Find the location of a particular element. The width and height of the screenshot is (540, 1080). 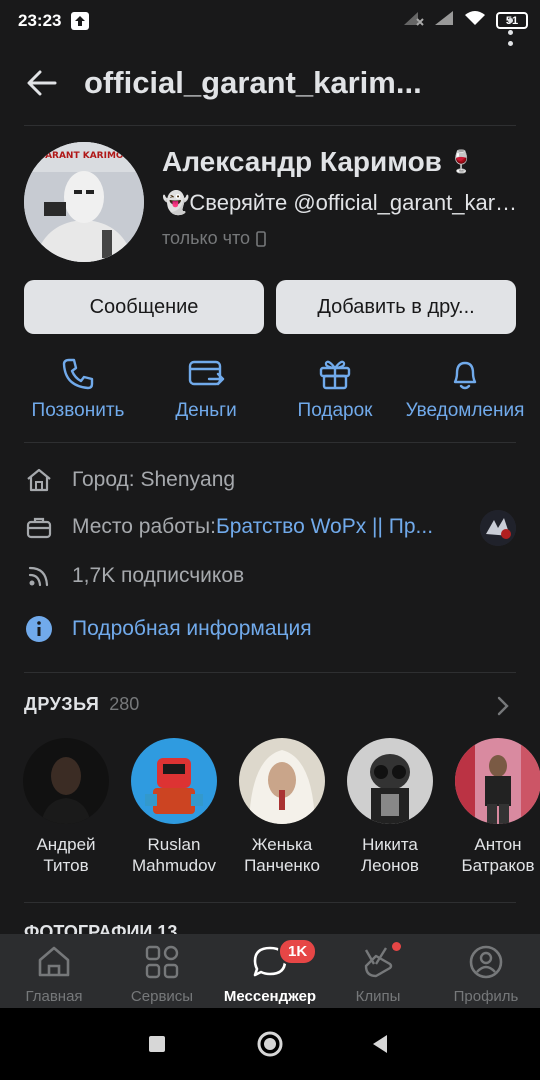

svg-text: GARANT KARIMOV is located at coordinates (84, 156).